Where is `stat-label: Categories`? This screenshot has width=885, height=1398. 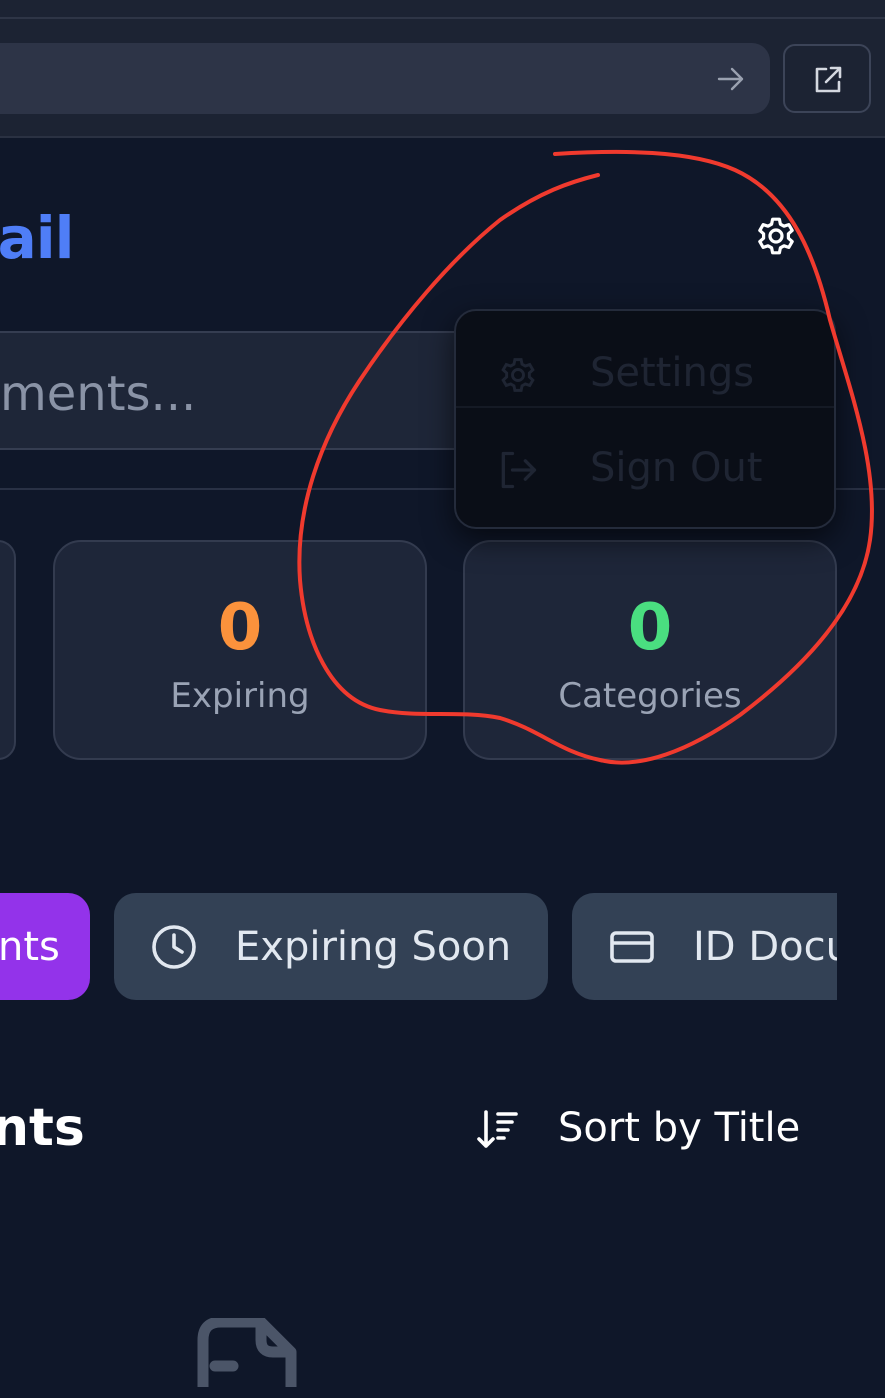
stat-label: Categories is located at coordinates (650, 696).